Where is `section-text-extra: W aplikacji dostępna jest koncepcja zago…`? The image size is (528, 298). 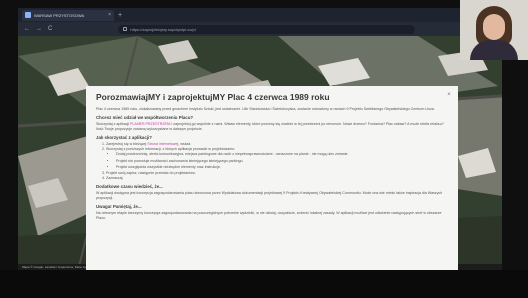
section-text-extra: W aplikacji dostępna jest koncepcja zago… is located at coordinates (269, 196).